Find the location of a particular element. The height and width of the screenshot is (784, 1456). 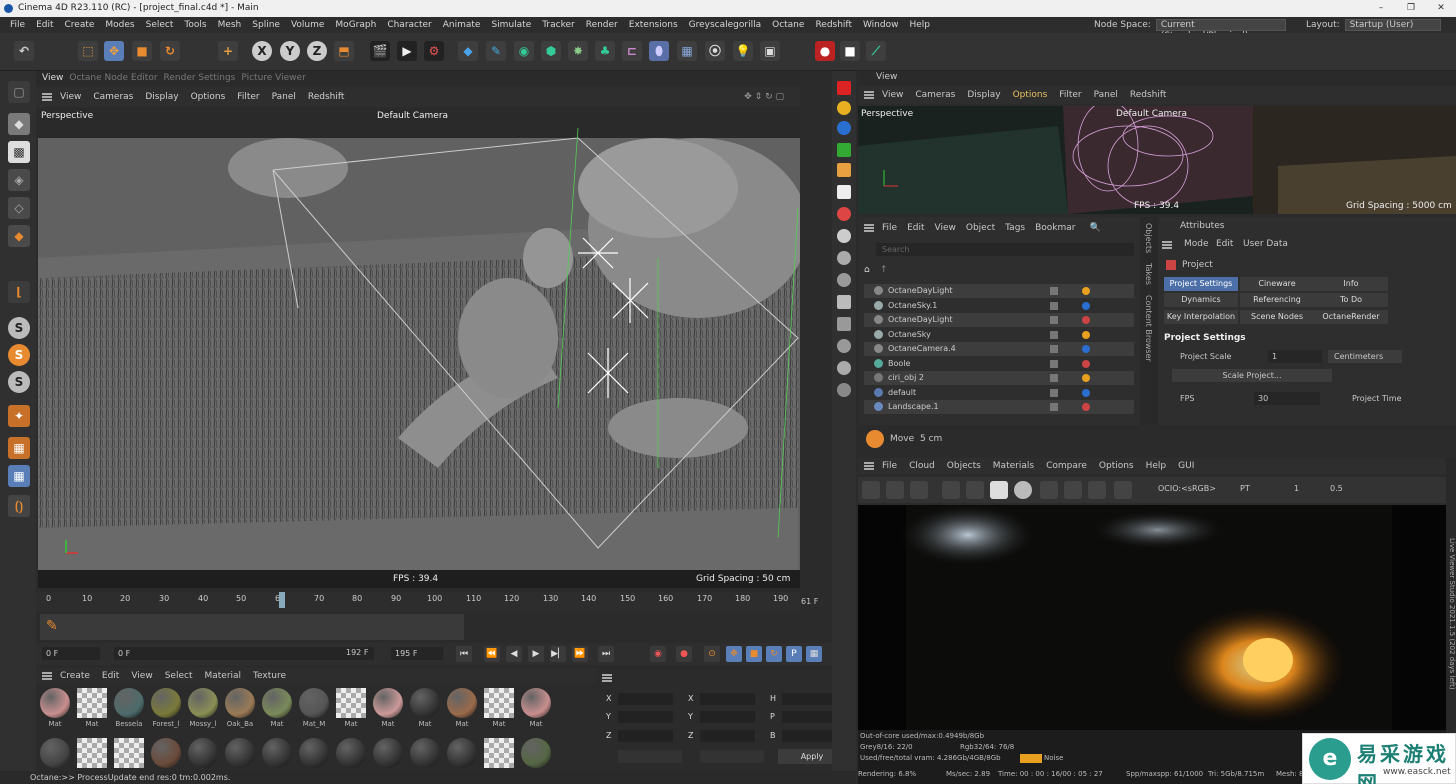

key-rotation-icon: ↻ is located at coordinates (774, 654).